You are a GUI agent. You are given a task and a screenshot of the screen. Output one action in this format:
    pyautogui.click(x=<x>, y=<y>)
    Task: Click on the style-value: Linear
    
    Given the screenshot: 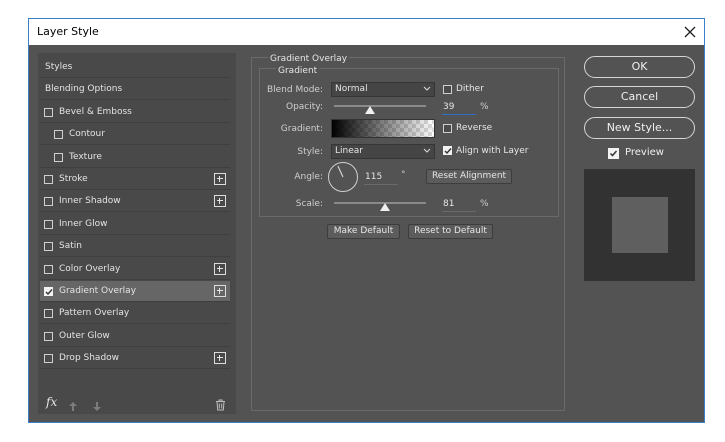 What is the action you would take?
    pyautogui.click(x=349, y=151)
    